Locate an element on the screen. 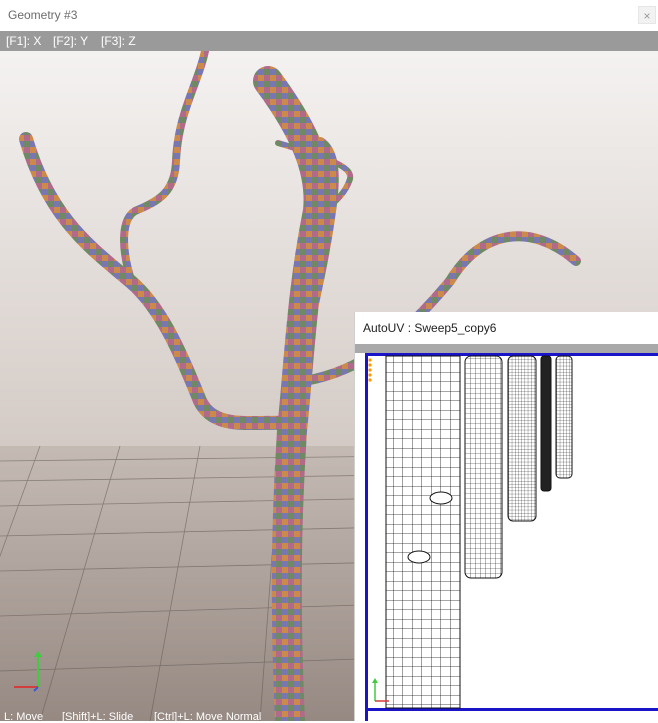 The height and width of the screenshot is (723, 658). autouv-toolbar is located at coordinates (506, 348).